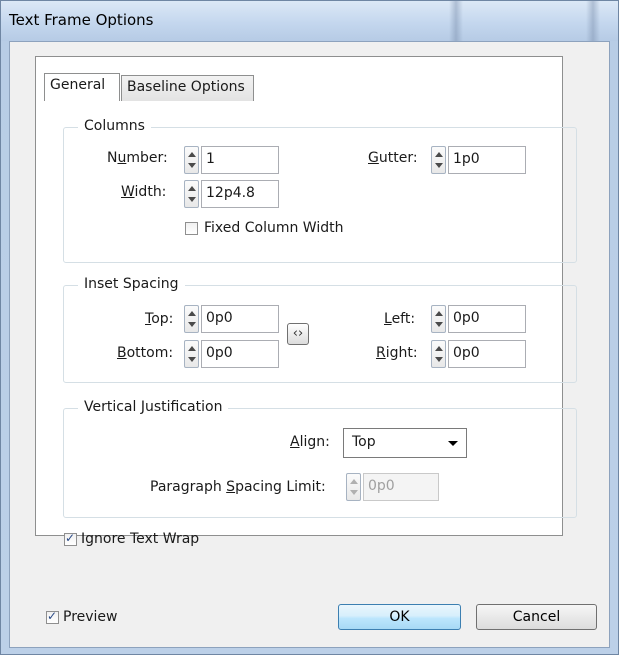 This screenshot has width=619, height=655. Describe the element at coordinates (82, 87) in the screenshot. I see `tab-general: General` at that location.